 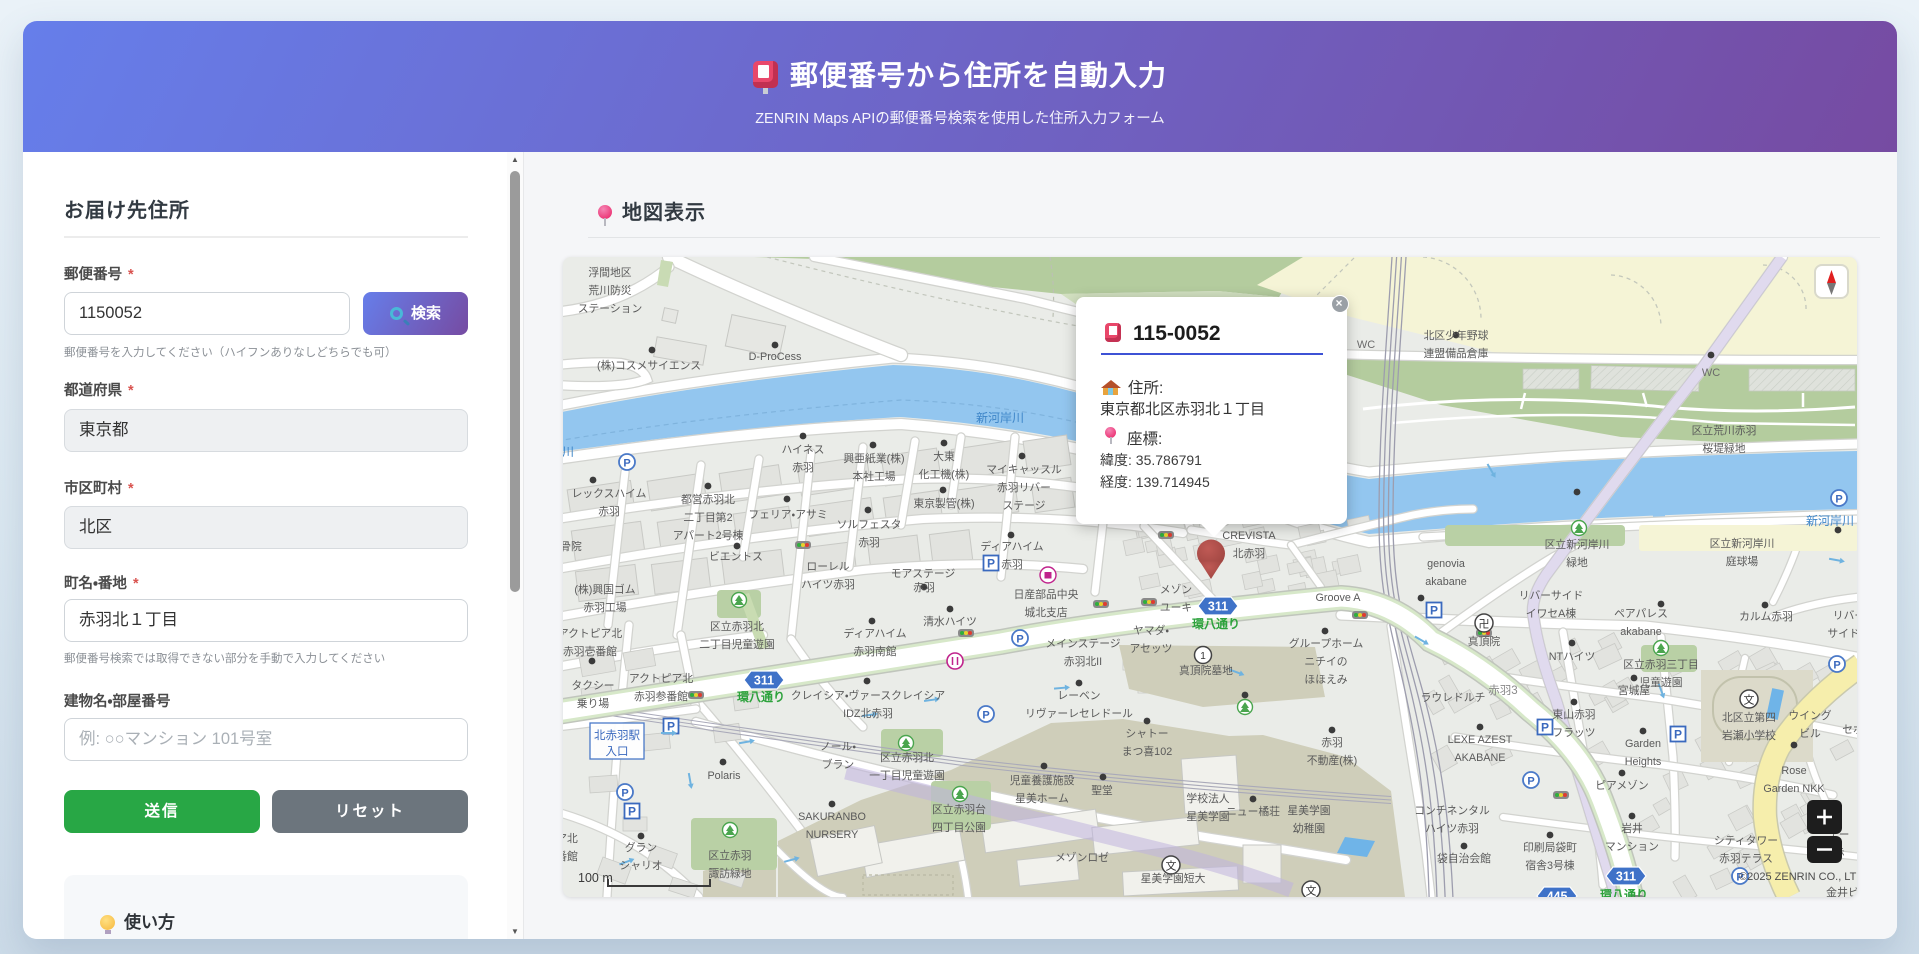 I want to click on svg-text: ヤマダ・, so click(x=1151, y=630).